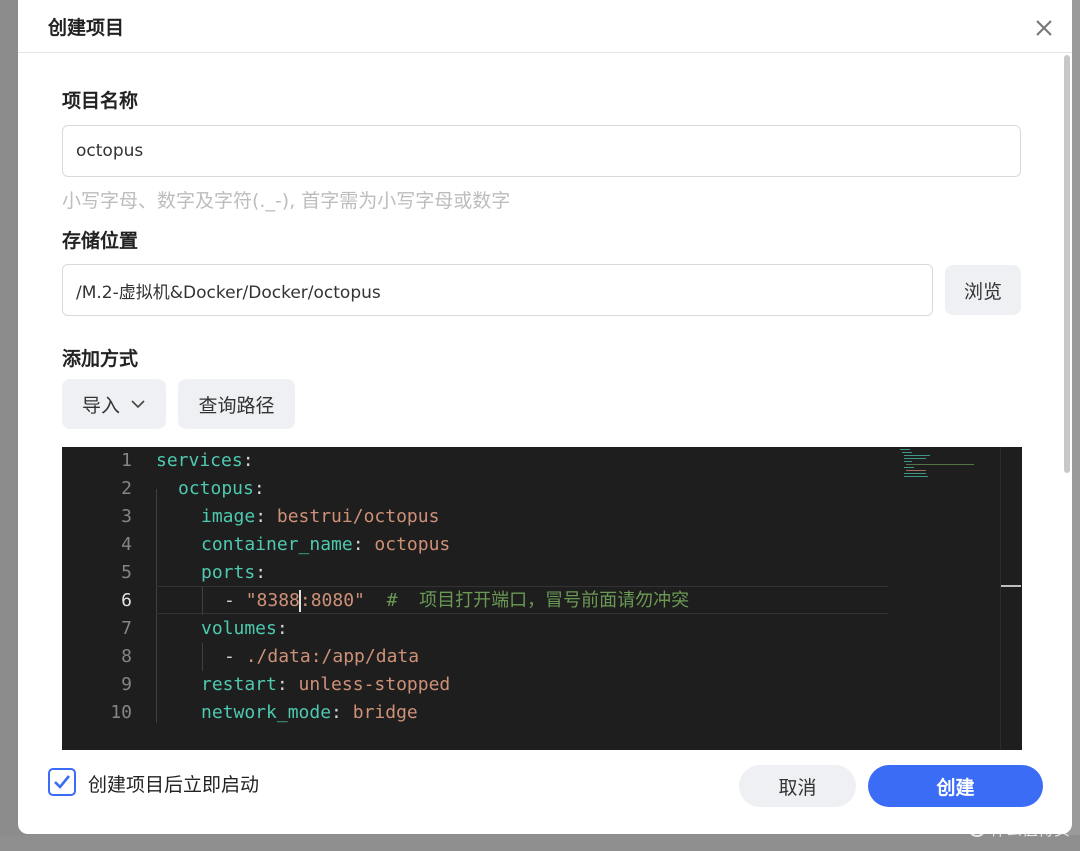  What do you see at coordinates (126, 656) in the screenshot?
I see `line-number: 8` at bounding box center [126, 656].